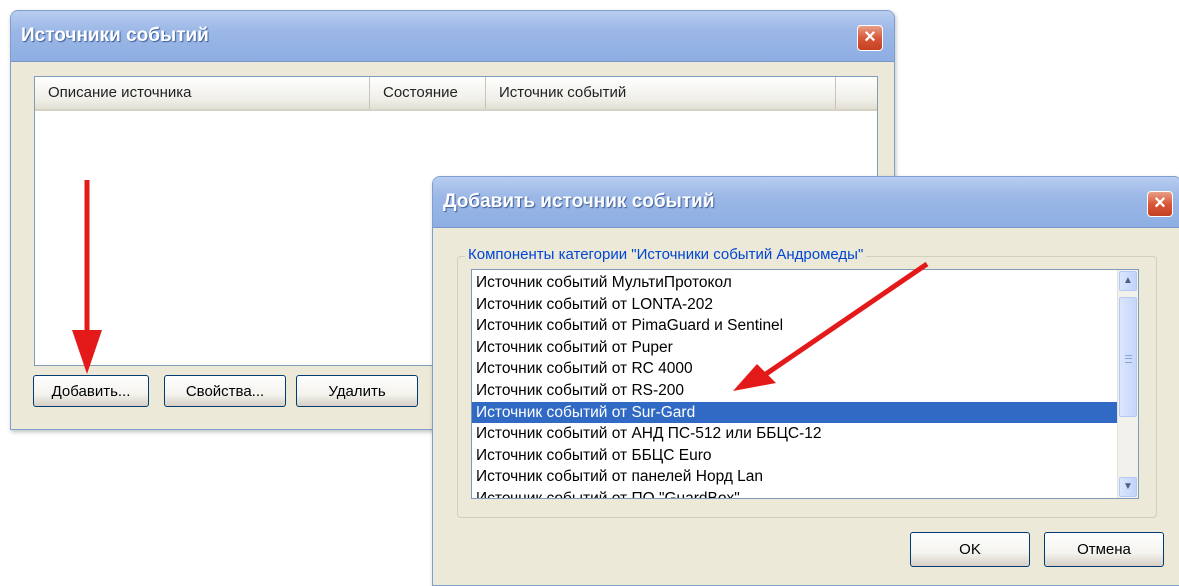 The width and height of the screenshot is (1179, 586). Describe the element at coordinates (87, 277) in the screenshot. I see `arrow-to-add-button-icon` at that location.